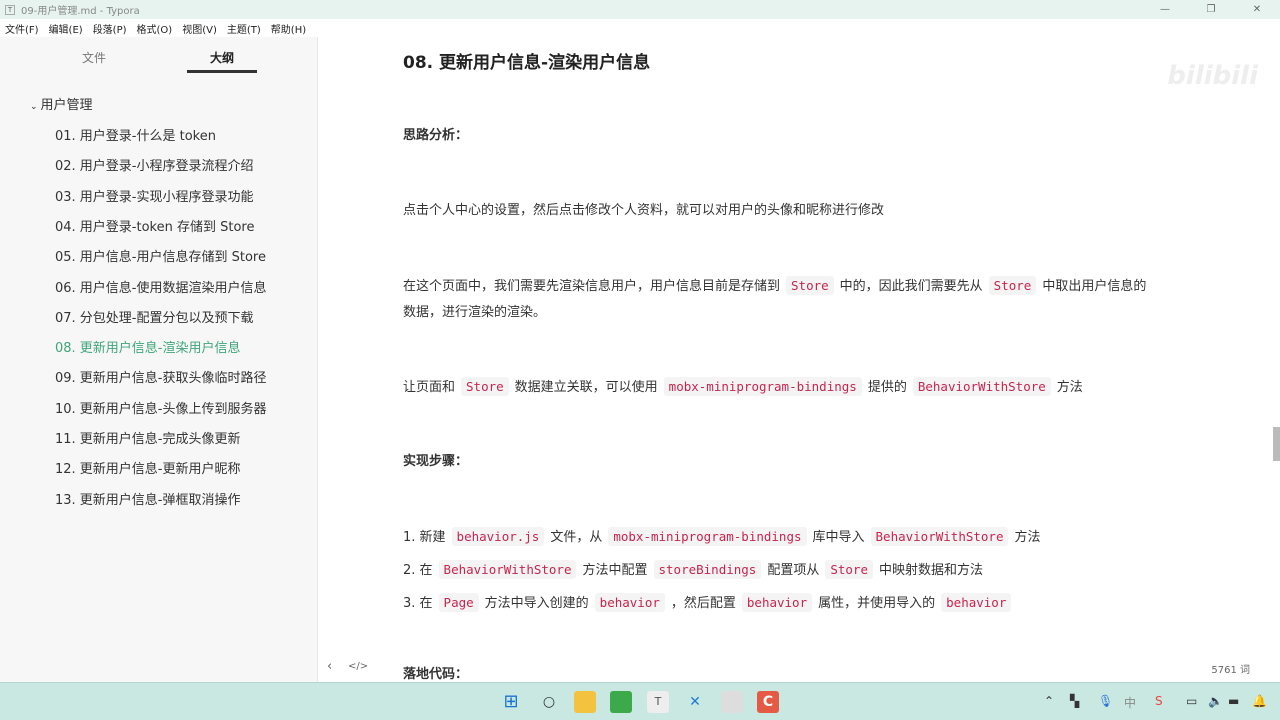  I want to click on file-explorer-icon, so click(585, 702).